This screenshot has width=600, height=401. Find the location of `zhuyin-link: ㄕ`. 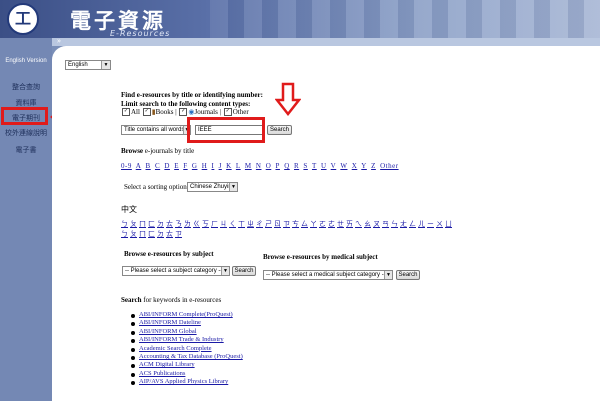

zhuyin-link: ㄕ is located at coordinates (268, 224).